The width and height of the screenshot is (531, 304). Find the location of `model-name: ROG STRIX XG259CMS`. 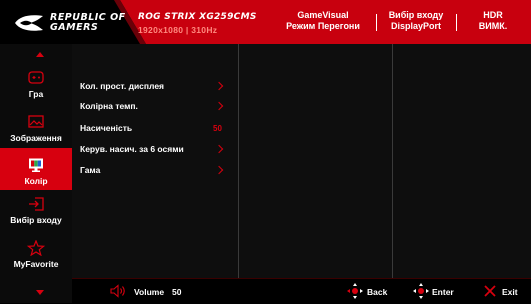

model-name: ROG STRIX XG259CMS is located at coordinates (197, 17).